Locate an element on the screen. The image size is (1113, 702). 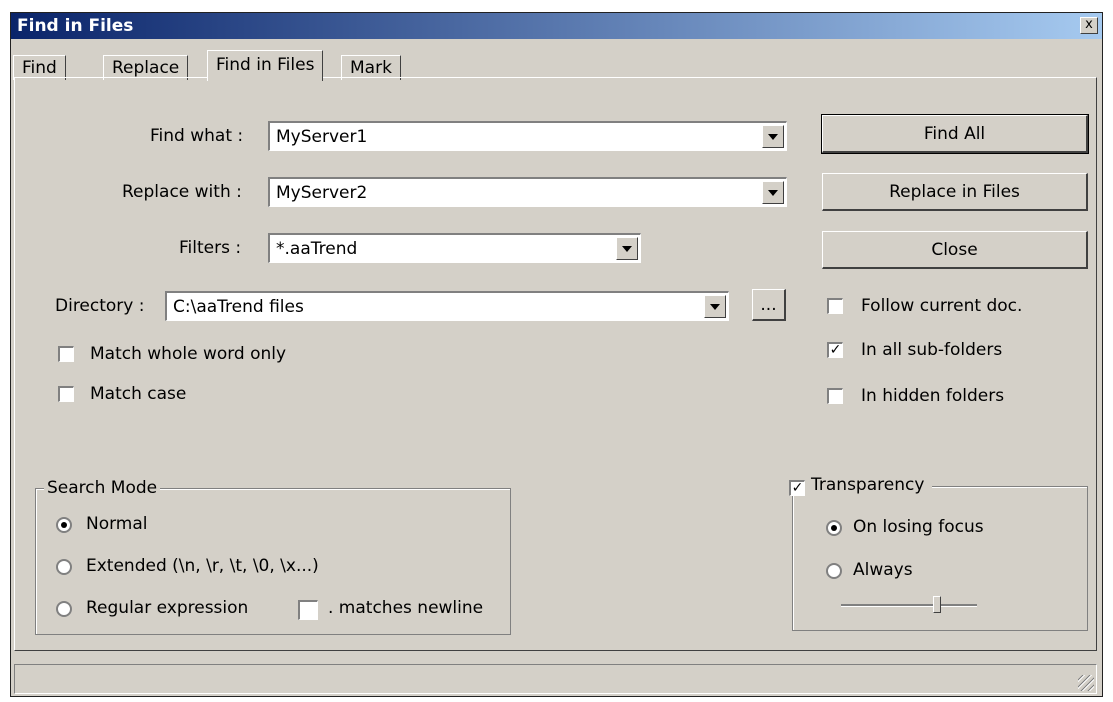
find-what-value: MyServer1 is located at coordinates (321, 137).